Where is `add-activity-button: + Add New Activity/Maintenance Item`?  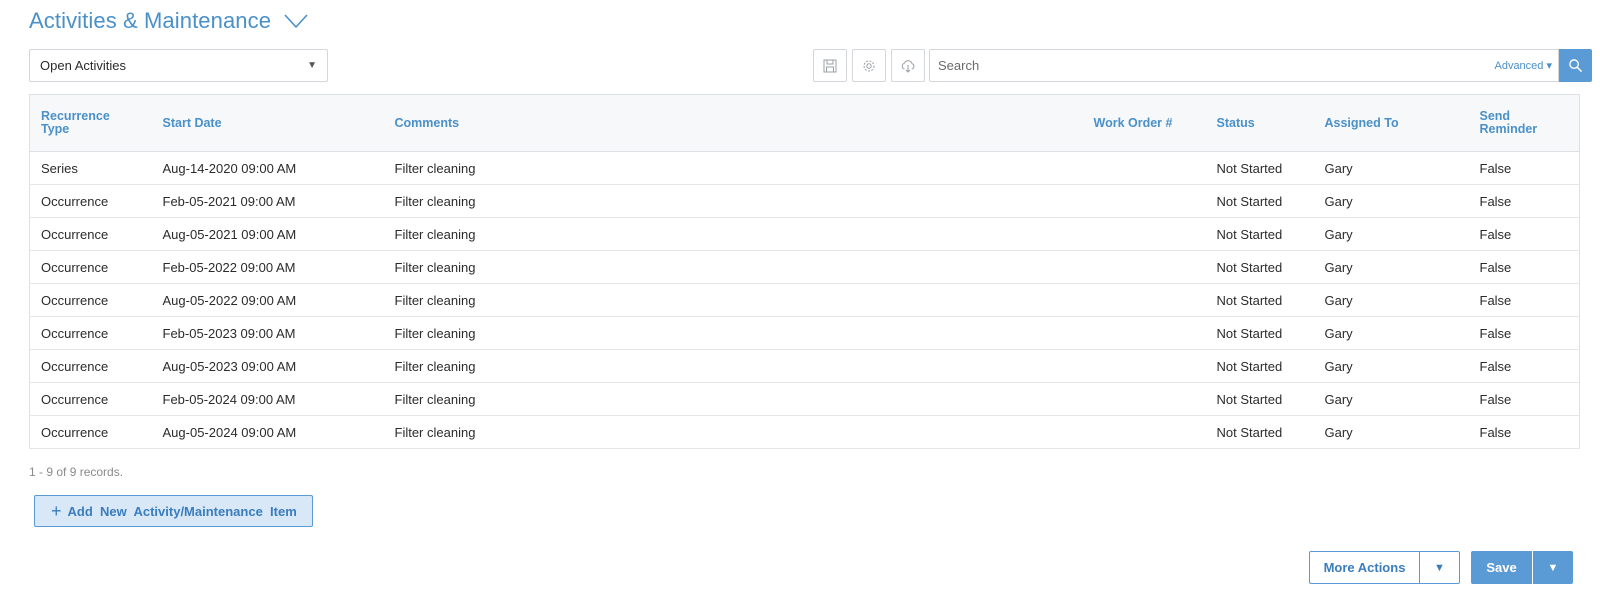
add-activity-button: + Add New Activity/Maintenance Item is located at coordinates (173, 511).